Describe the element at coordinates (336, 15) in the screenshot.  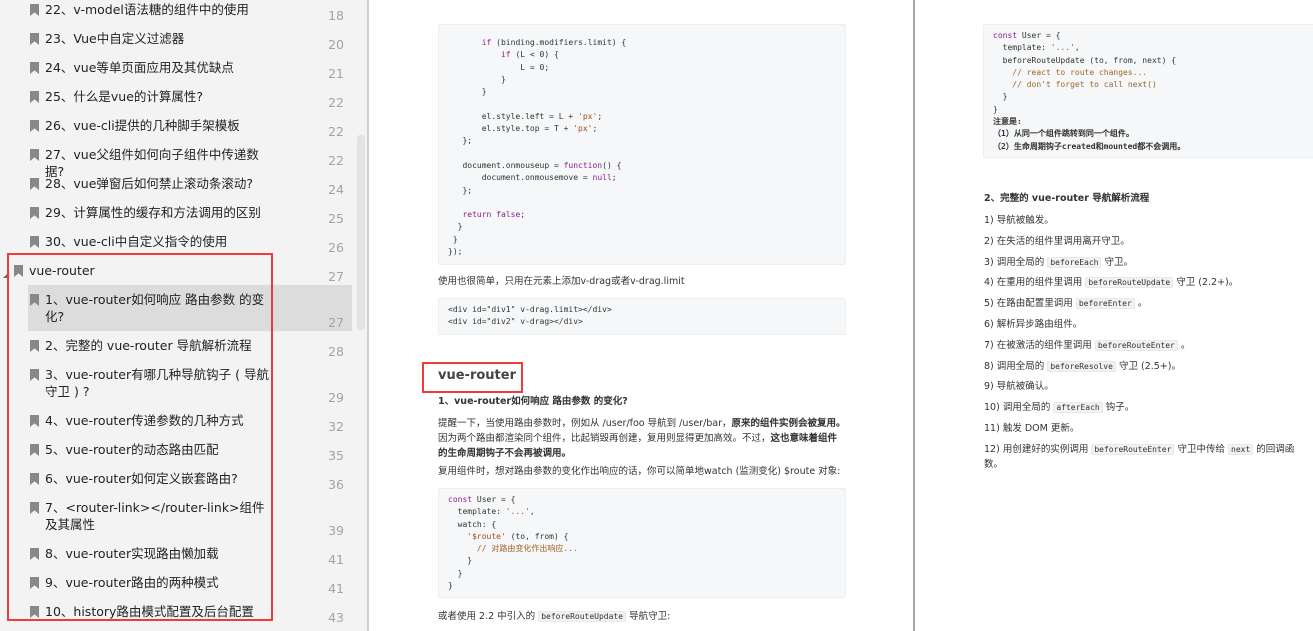
I see `bookmark-page-number: 18` at that location.